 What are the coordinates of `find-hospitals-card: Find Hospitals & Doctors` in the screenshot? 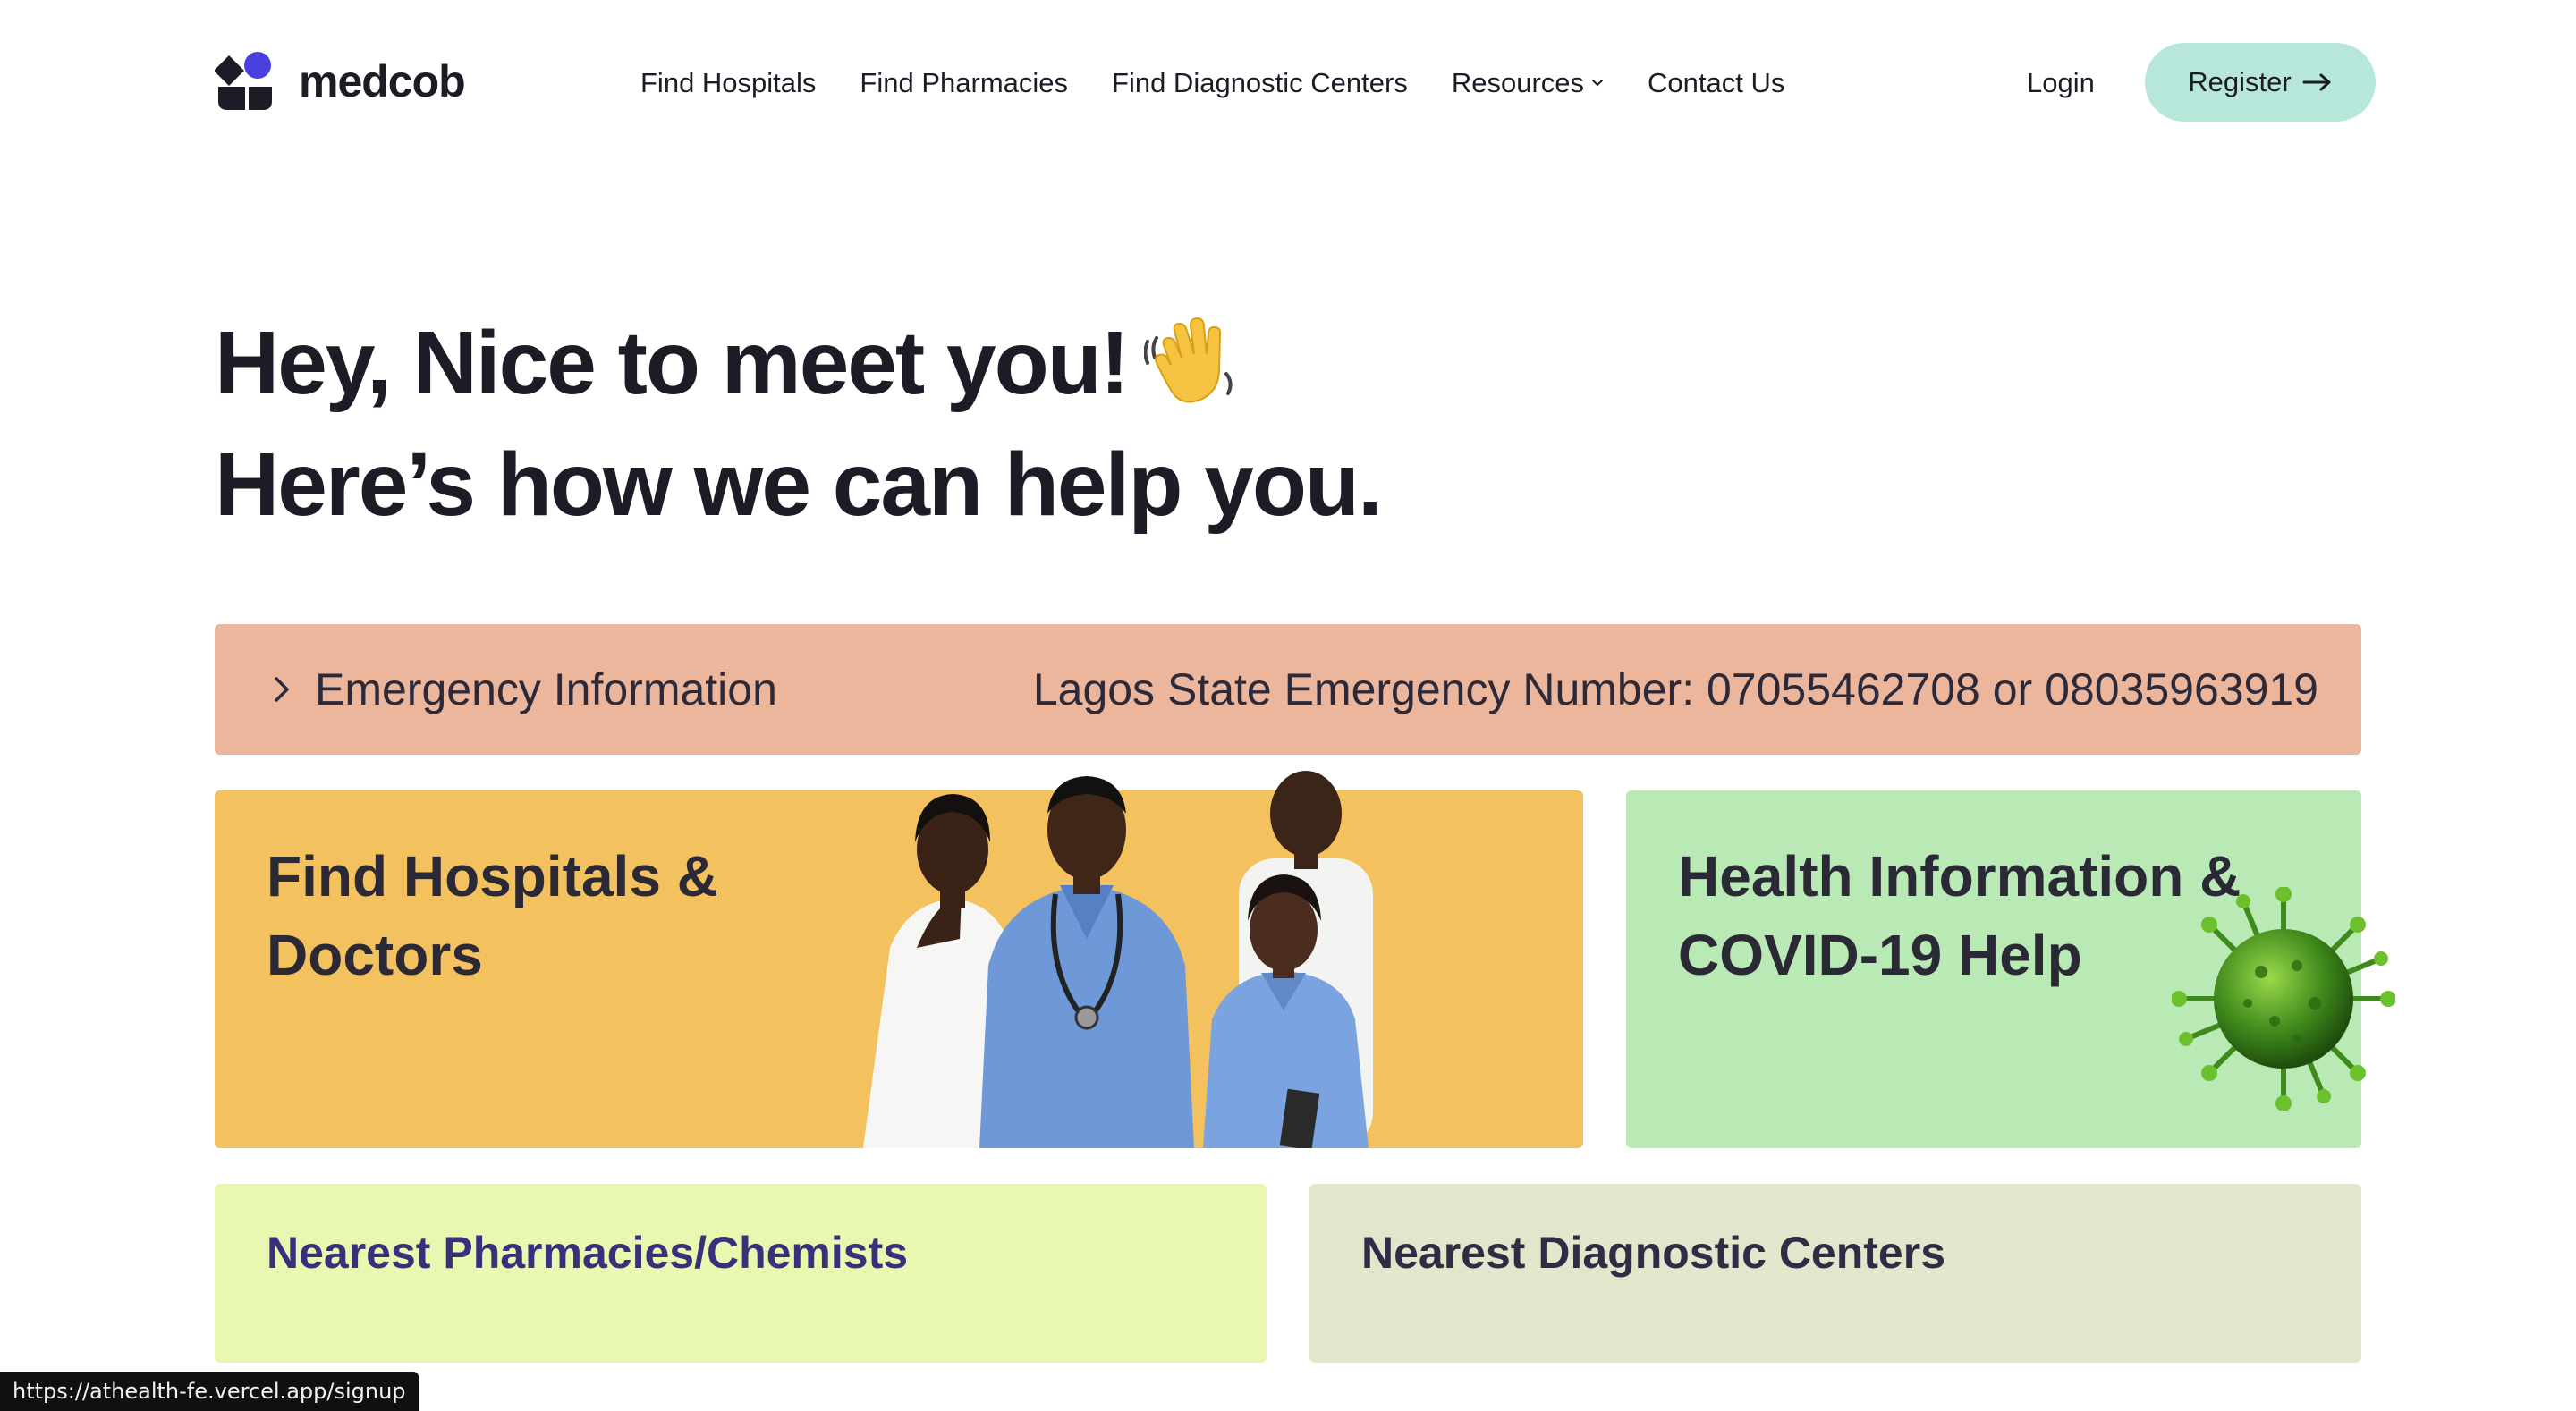 It's located at (899, 960).